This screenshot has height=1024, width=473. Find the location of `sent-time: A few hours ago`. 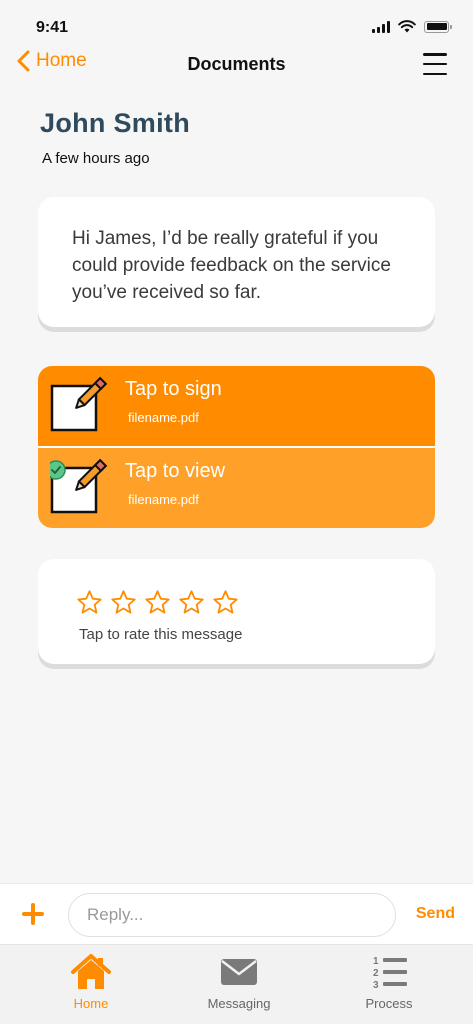

sent-time: A few hours ago is located at coordinates (96, 158).